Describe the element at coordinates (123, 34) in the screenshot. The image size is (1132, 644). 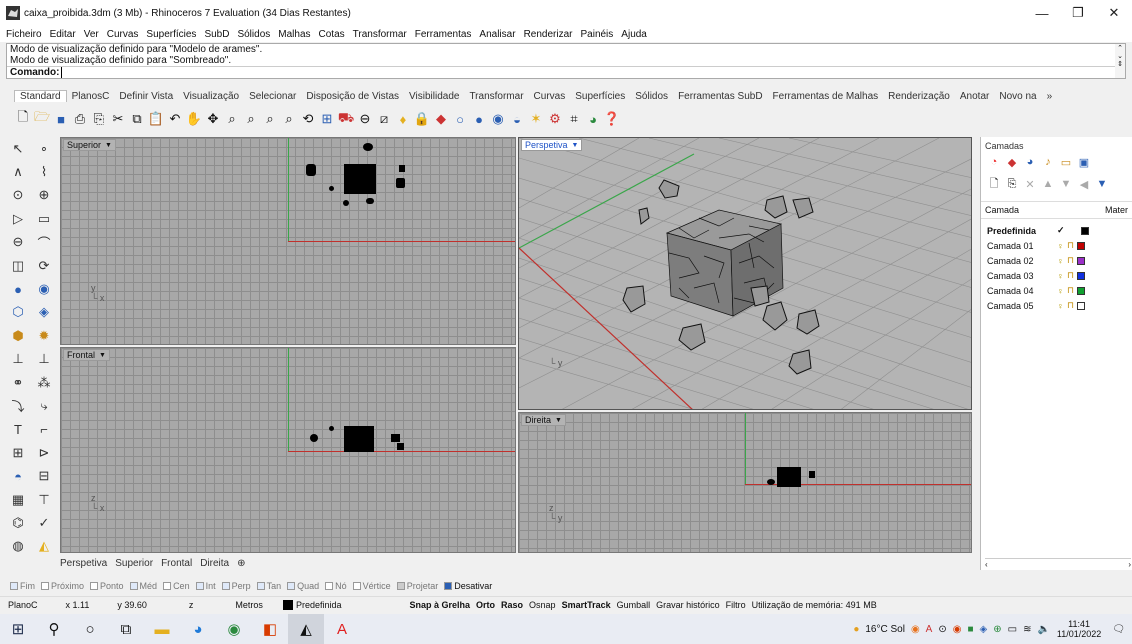
I see `menu-curvas: Curvas` at that location.